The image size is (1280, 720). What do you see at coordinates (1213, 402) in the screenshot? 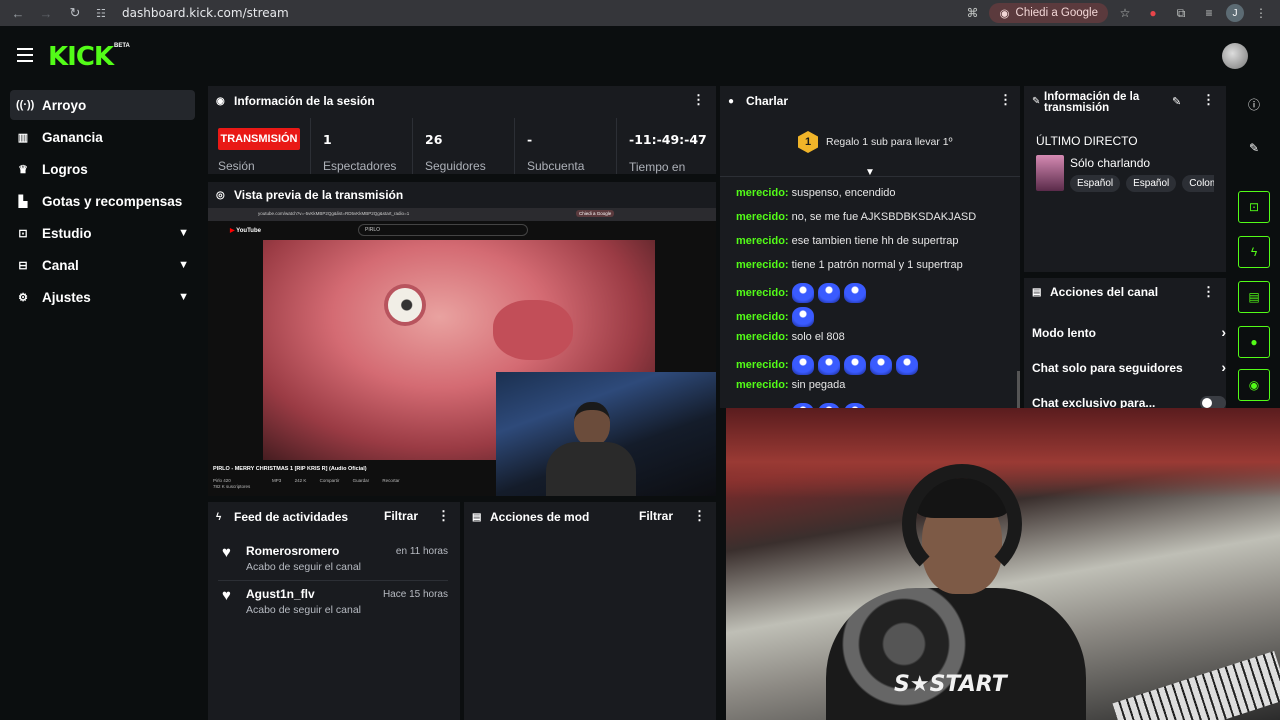
I see `exclusive-chat-toggle` at bounding box center [1213, 402].